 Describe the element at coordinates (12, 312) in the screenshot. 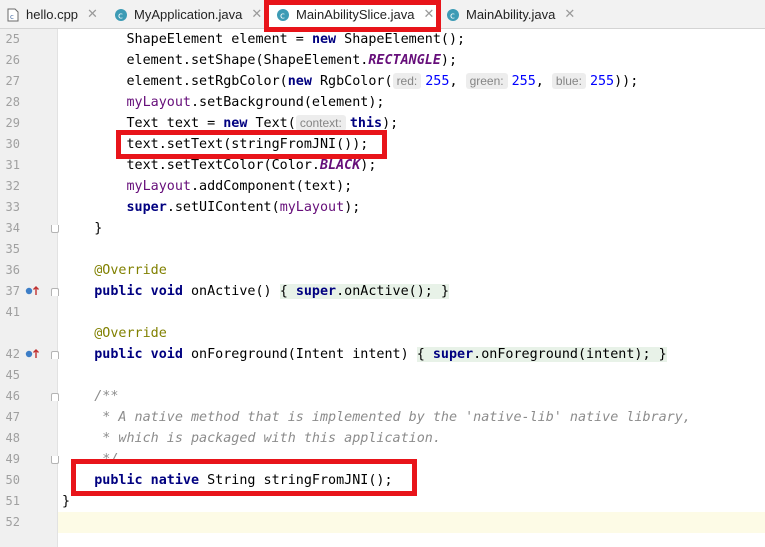

I see `line-number: 41` at that location.